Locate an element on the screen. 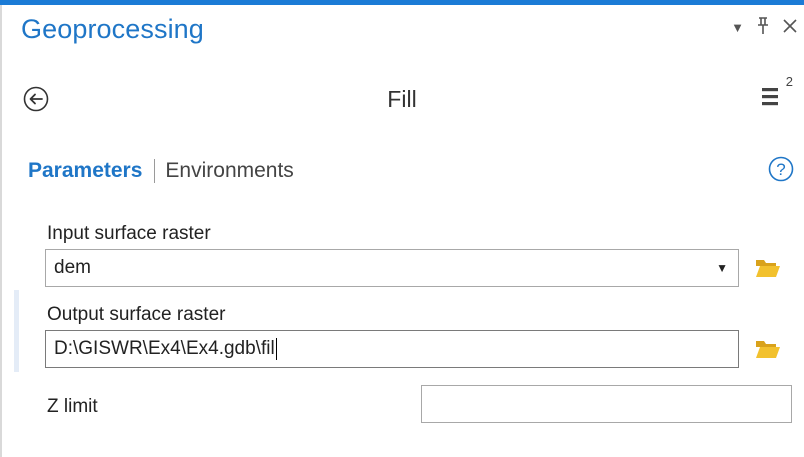 The image size is (804, 457). output-surface-raster-input: D:\GISWR\Ex4\Ex4.gdb\fil is located at coordinates (392, 349).